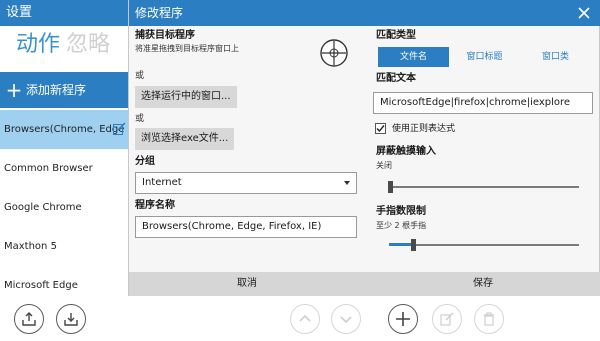  I want to click on move-up-button, so click(305, 319).